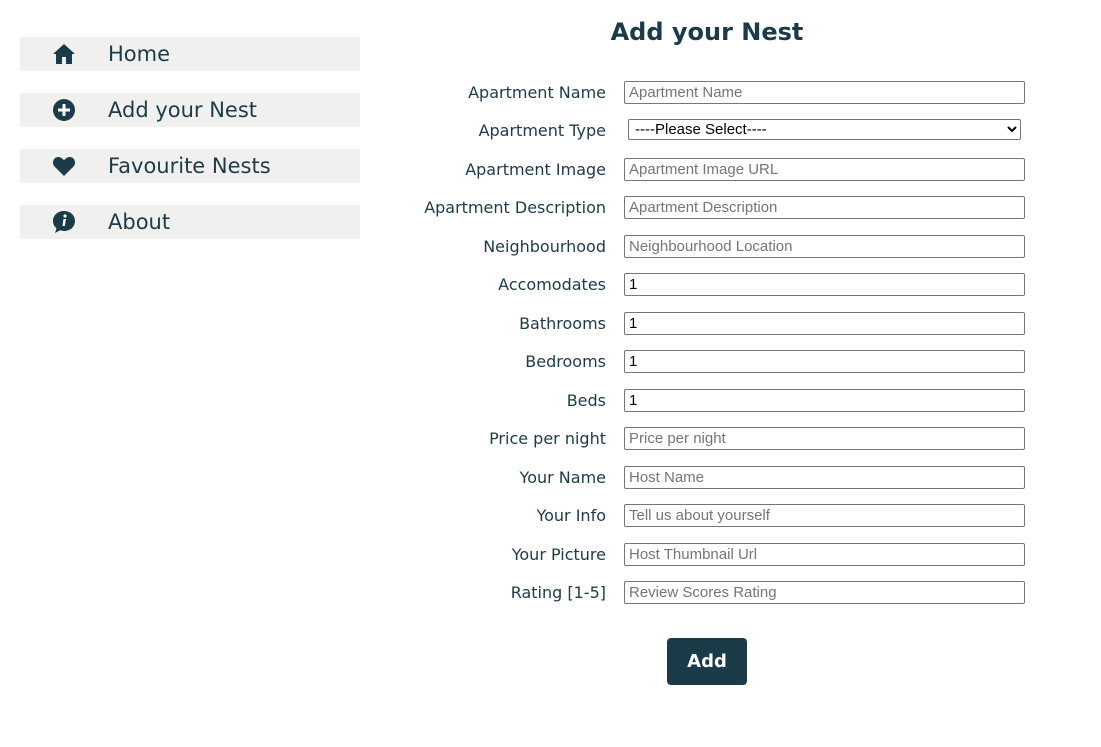  Describe the element at coordinates (537, 92) in the screenshot. I see `apartment-name-label: Apartment Name` at that location.